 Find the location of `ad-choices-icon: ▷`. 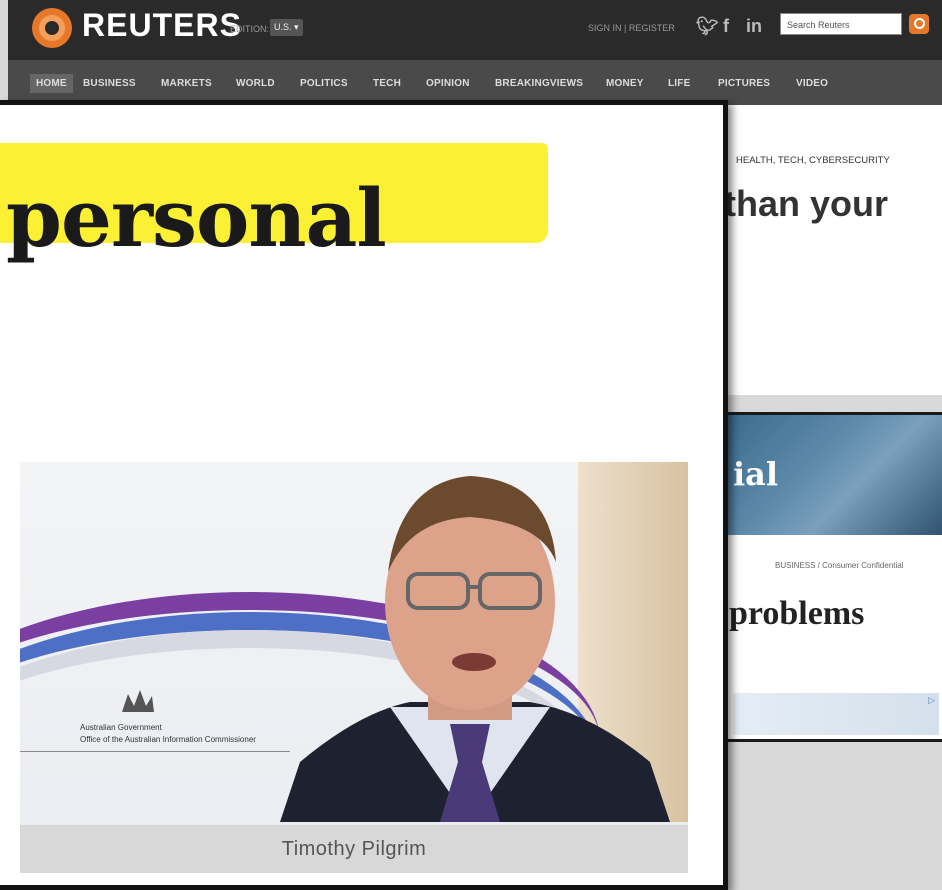

ad-choices-icon: ▷ is located at coordinates (931, 700).